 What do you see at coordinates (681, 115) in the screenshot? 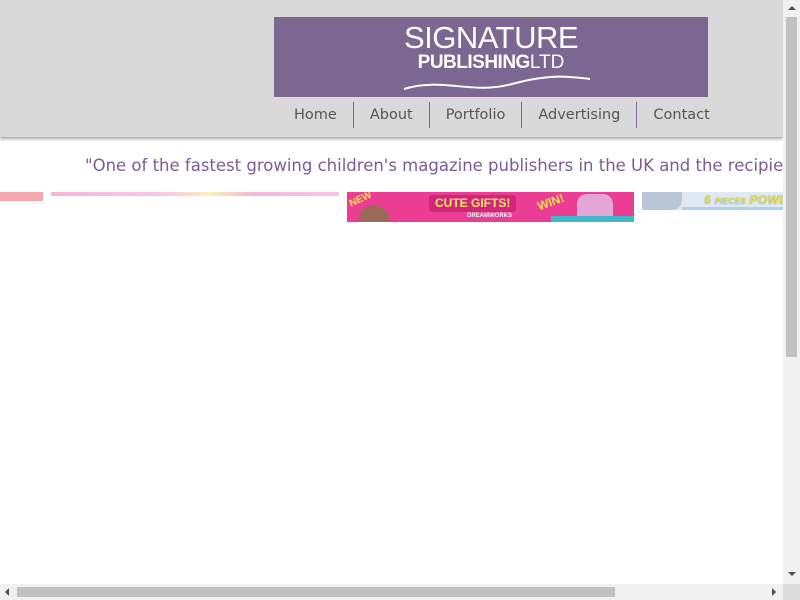
I see `nav-item-contact: Contact` at bounding box center [681, 115].